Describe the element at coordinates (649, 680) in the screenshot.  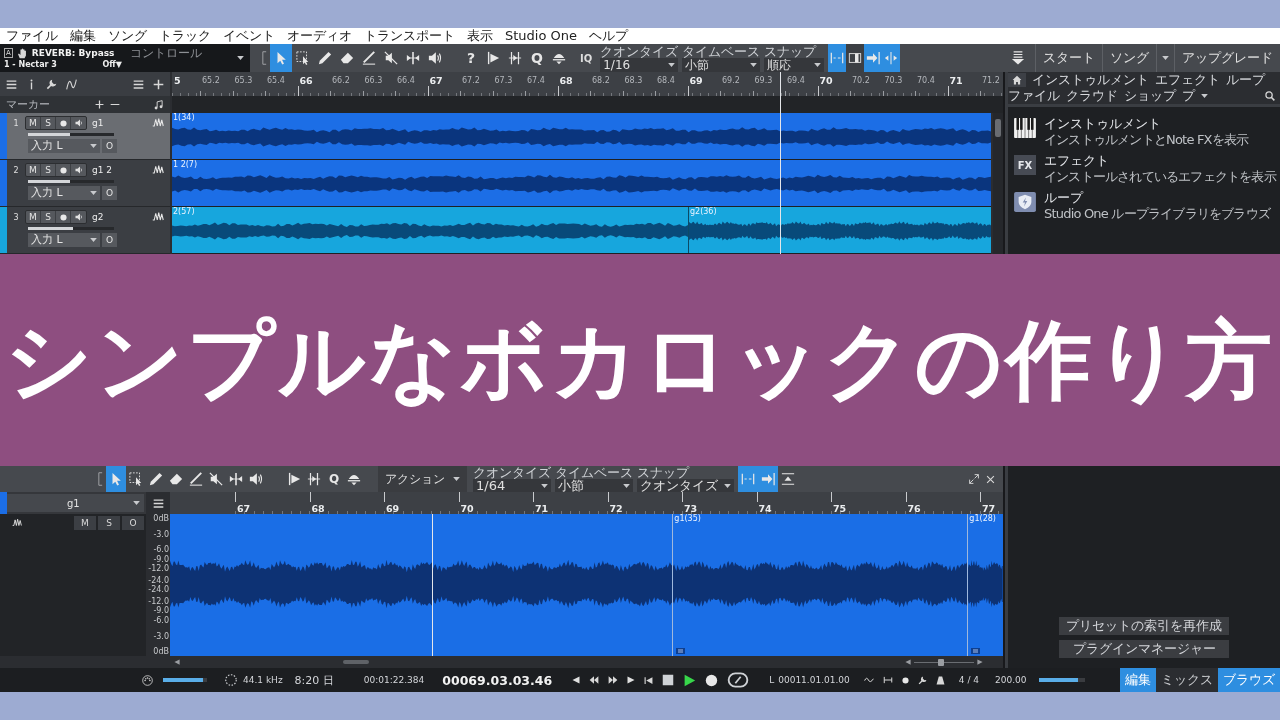
I see `return-to-start-icon` at that location.